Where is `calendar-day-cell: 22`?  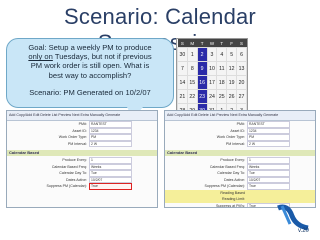
calendar-day-cell: 22 is located at coordinates (192, 96).